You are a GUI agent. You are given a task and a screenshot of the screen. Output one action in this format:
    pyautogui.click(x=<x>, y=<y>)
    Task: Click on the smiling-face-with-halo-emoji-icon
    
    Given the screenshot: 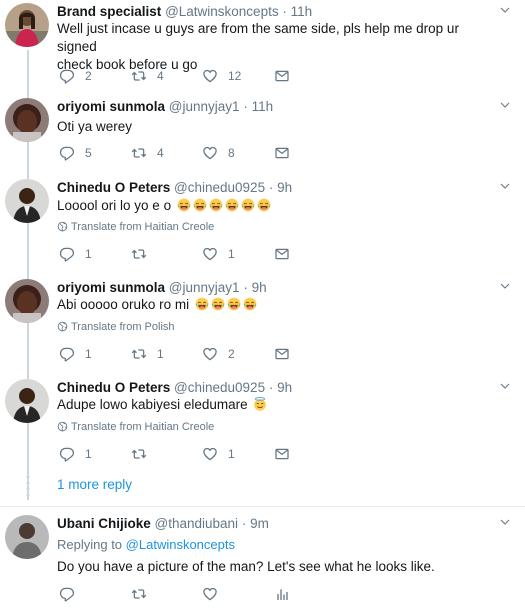 What is the action you would take?
    pyautogui.click(x=260, y=404)
    